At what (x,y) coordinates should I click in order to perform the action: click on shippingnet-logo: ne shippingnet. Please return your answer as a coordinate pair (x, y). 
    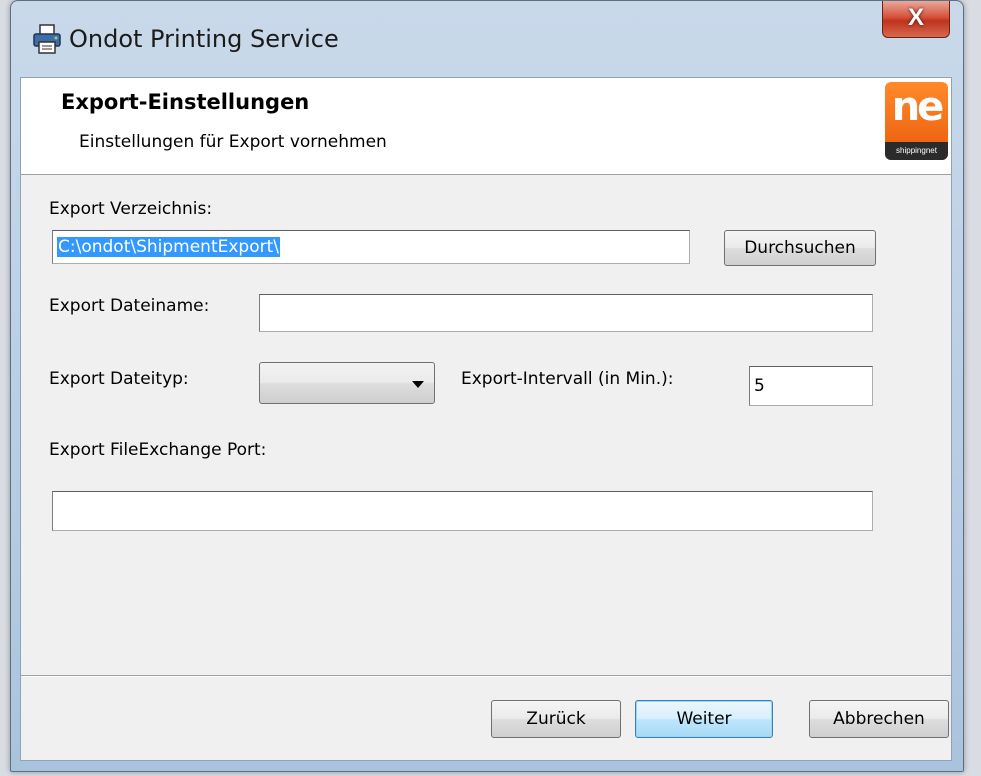
    Looking at the image, I should click on (916, 121).